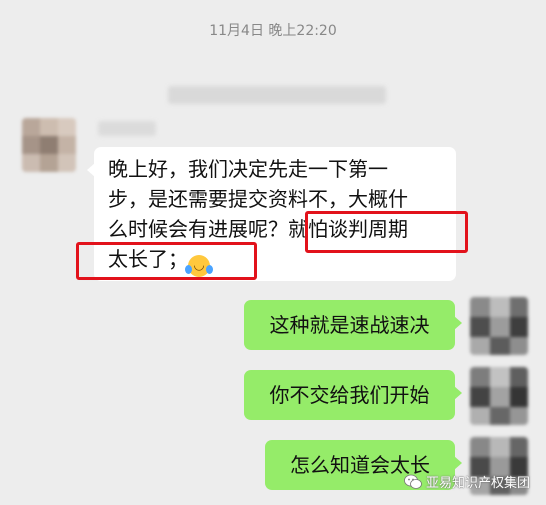  What do you see at coordinates (166, 261) in the screenshot?
I see `highlight-box-bottom` at bounding box center [166, 261].